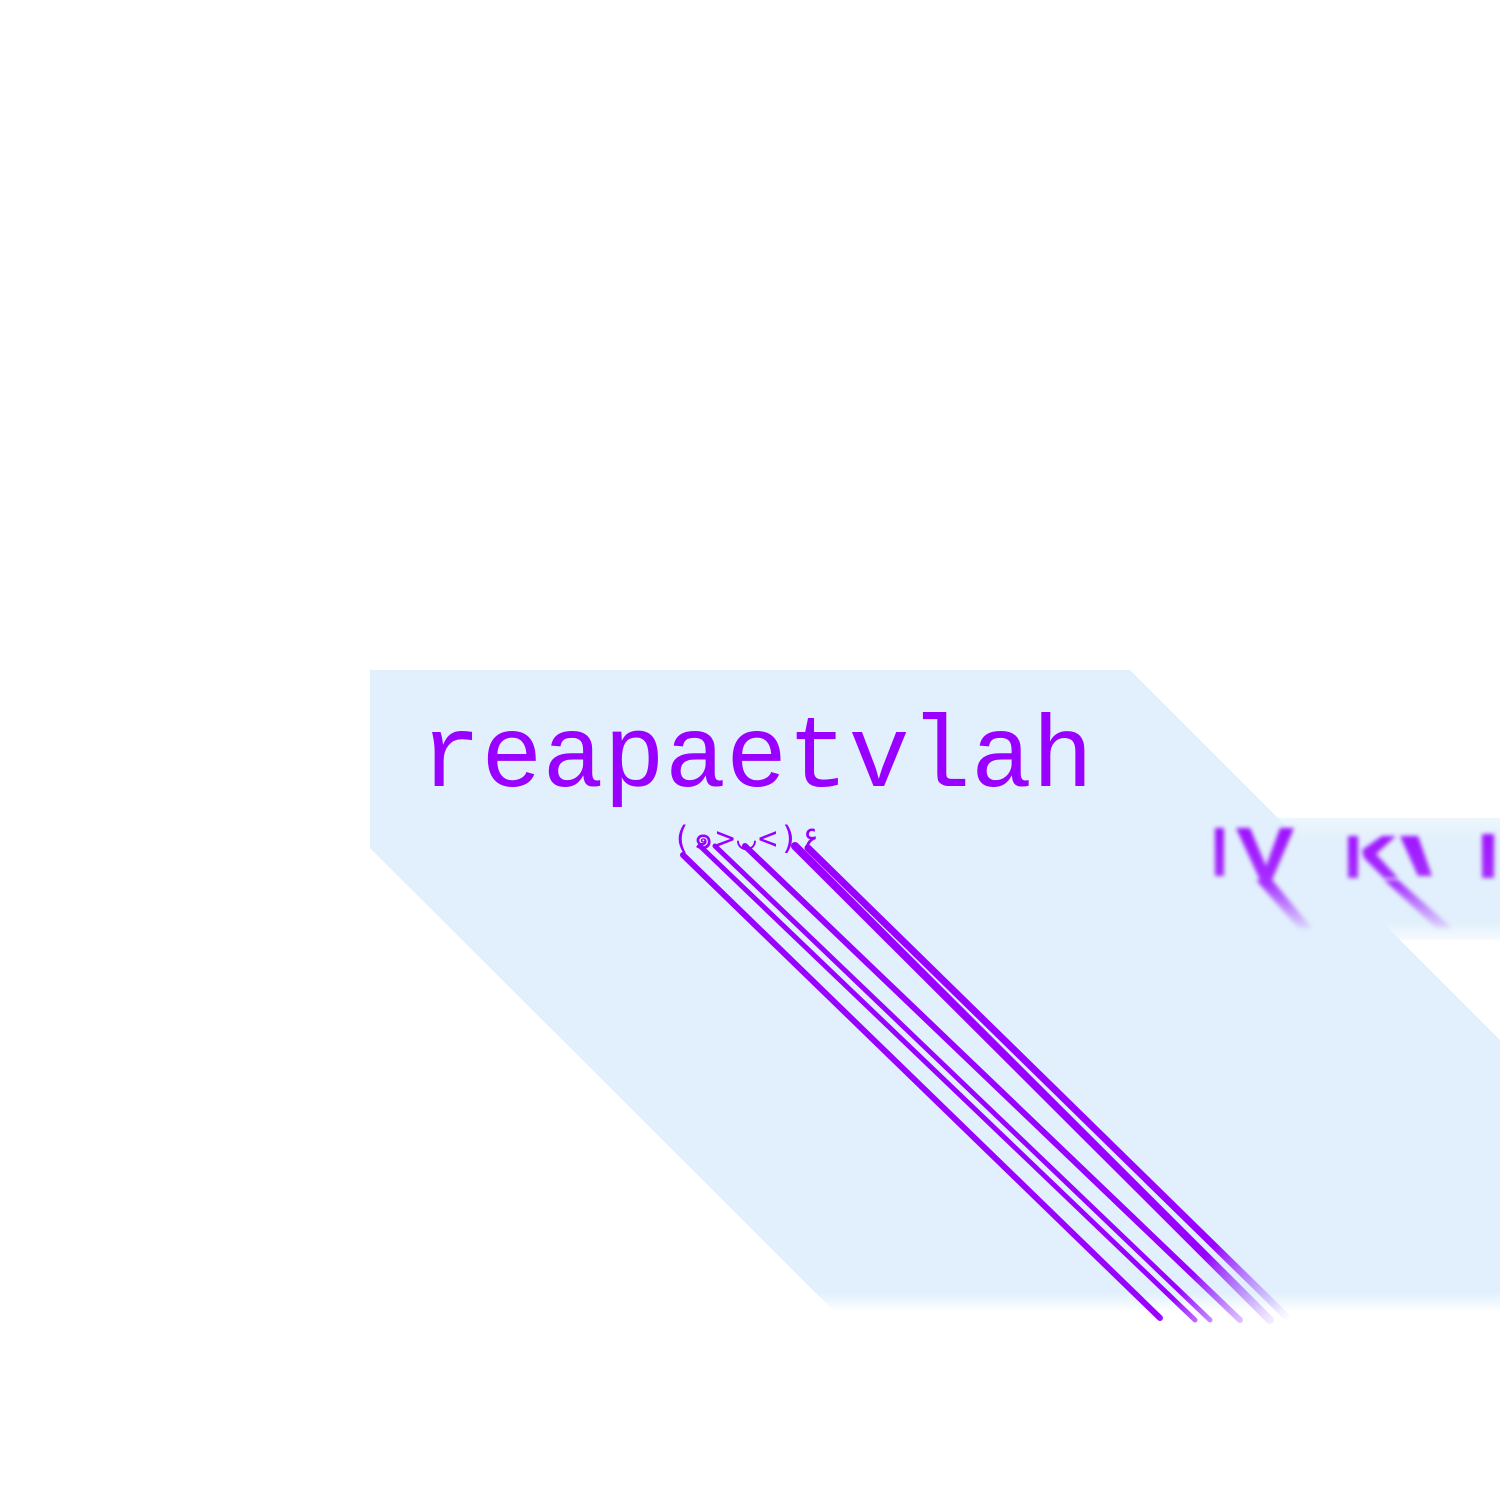 The image size is (1500, 1500). What do you see at coordinates (757, 759) in the screenshot?
I see `title-text: reapaetvlah` at bounding box center [757, 759].